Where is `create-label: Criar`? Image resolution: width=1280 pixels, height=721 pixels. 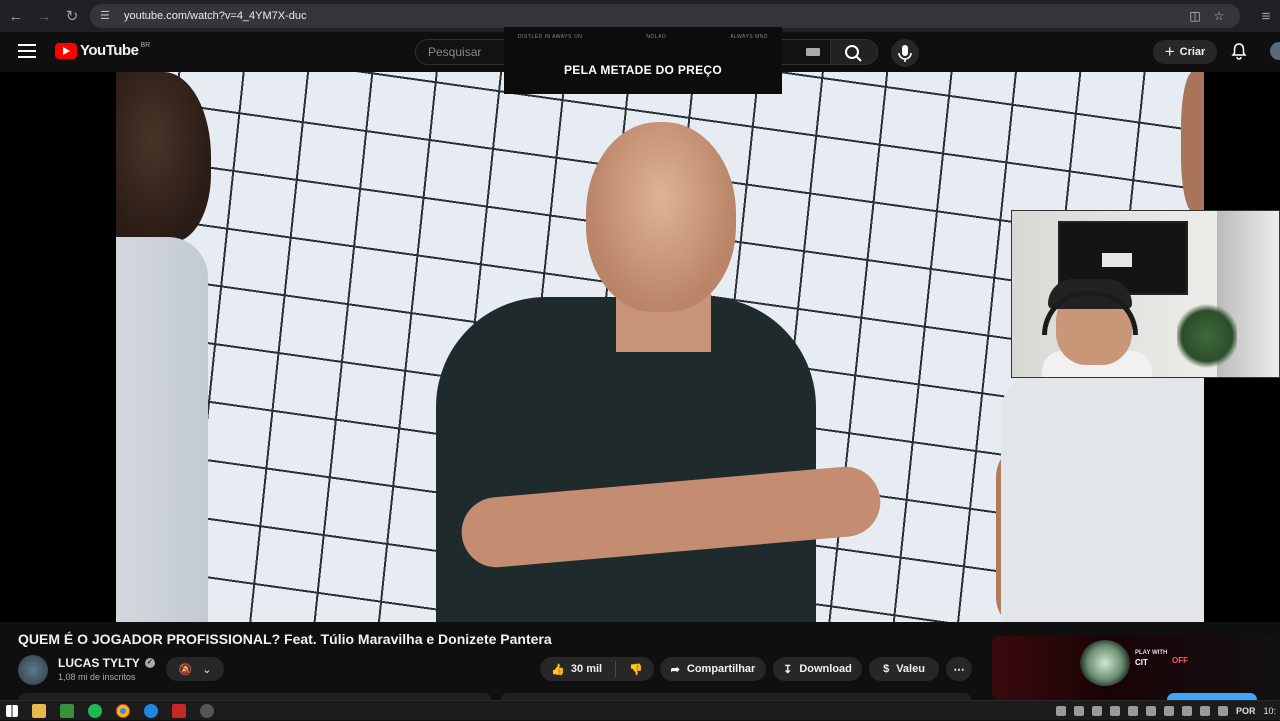
create-label: Criar is located at coordinates (1192, 52).